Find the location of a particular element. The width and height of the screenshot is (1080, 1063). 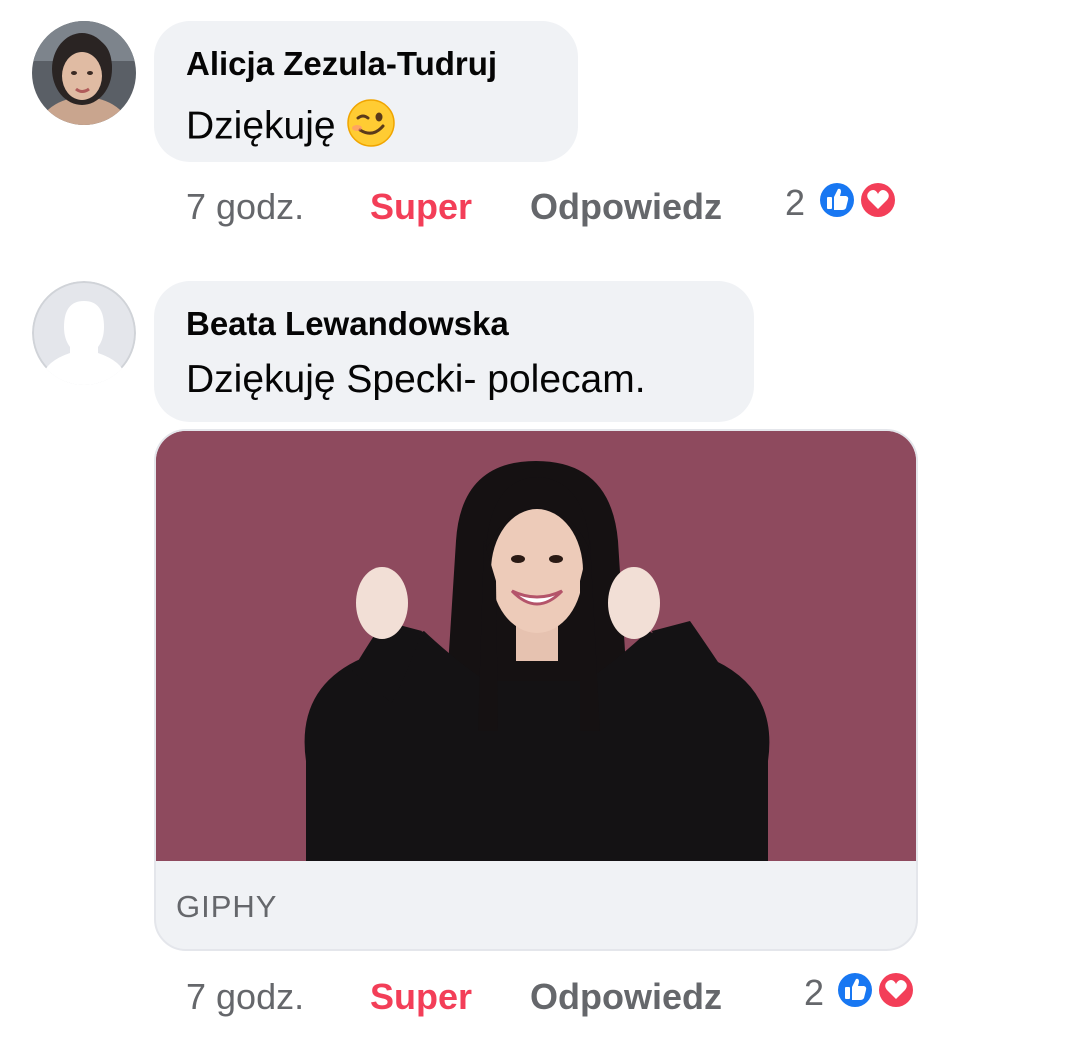

comment-text: Dziękuję Specki- polecam. is located at coordinates (416, 379).